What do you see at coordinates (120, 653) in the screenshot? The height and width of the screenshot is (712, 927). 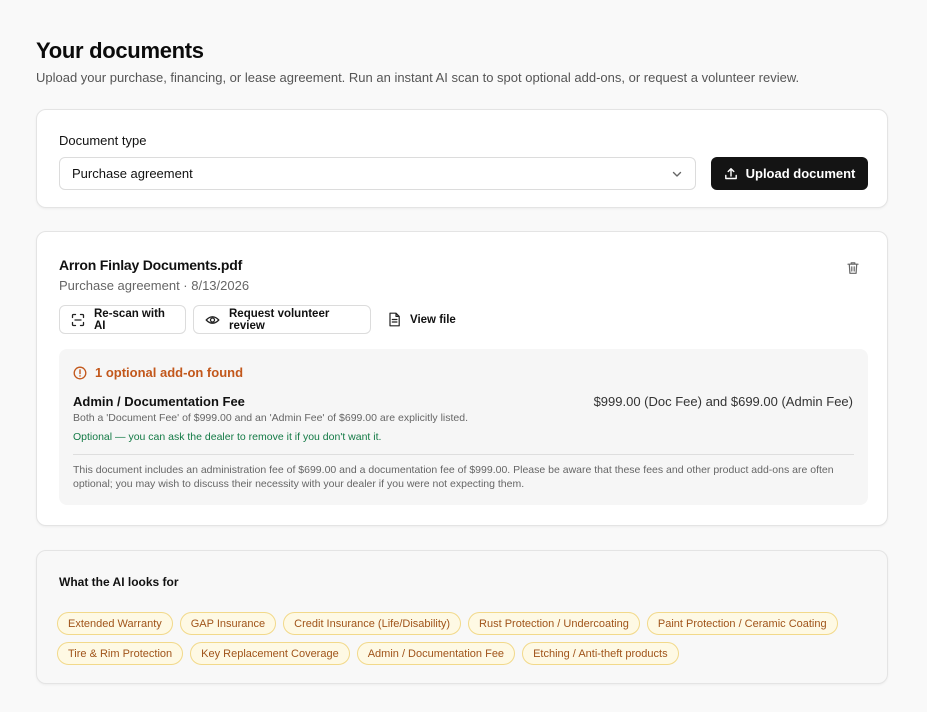 I see `tag: Tire & Rim Protection` at bounding box center [120, 653].